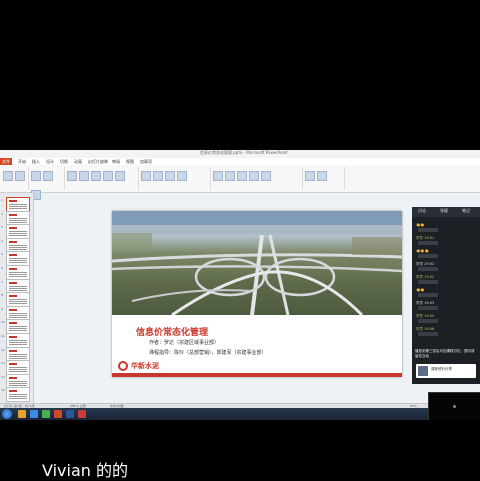  I want to click on layout-icon, so click(48, 176).